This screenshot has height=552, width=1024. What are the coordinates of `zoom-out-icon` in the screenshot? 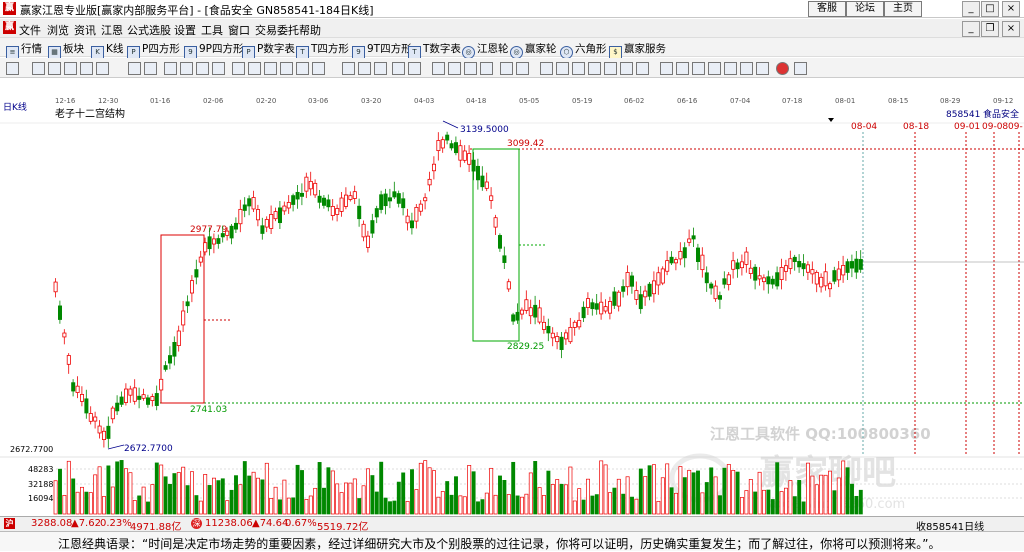 It's located at (254, 68).